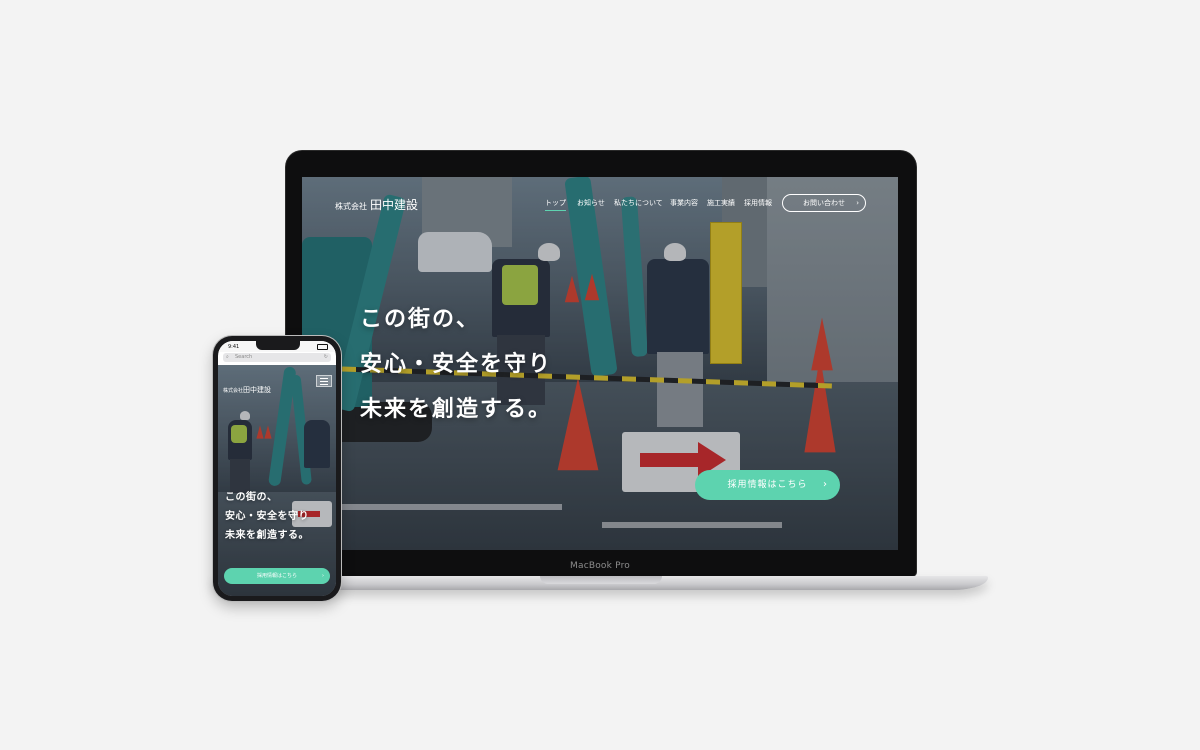 The width and height of the screenshot is (1200, 750). I want to click on nav-news: お知らせ, so click(591, 203).